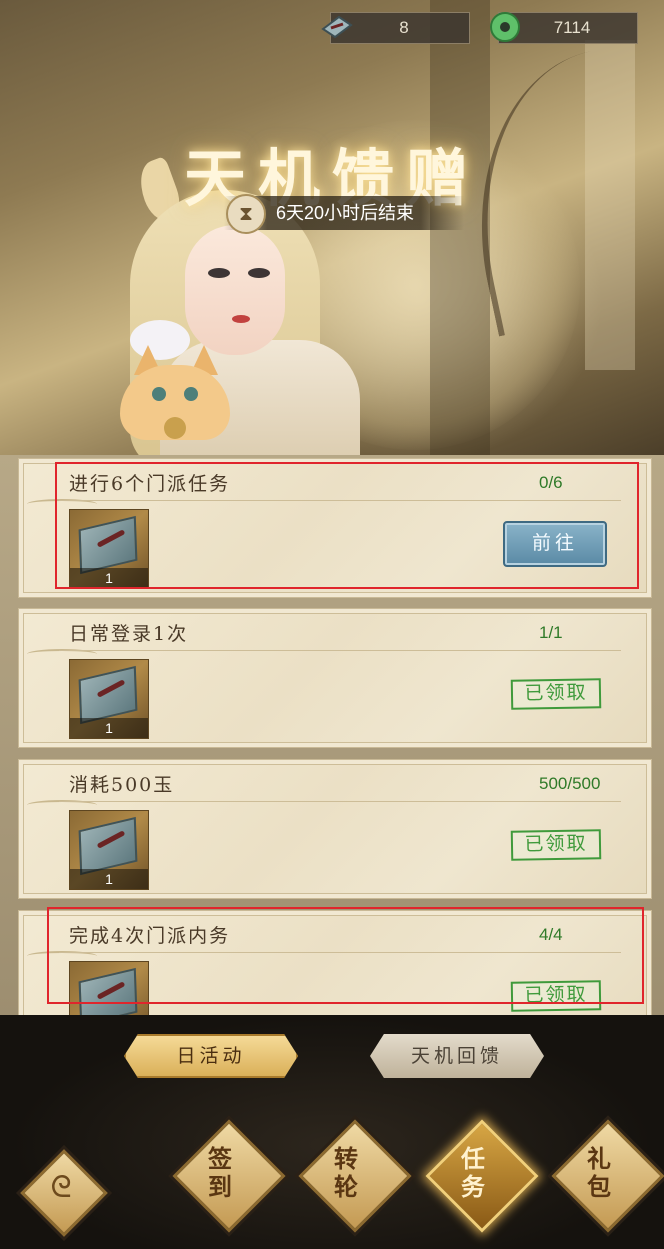 This screenshot has height=1249, width=664. Describe the element at coordinates (564, 28) in the screenshot. I see `currency-jade: 7114` at that location.